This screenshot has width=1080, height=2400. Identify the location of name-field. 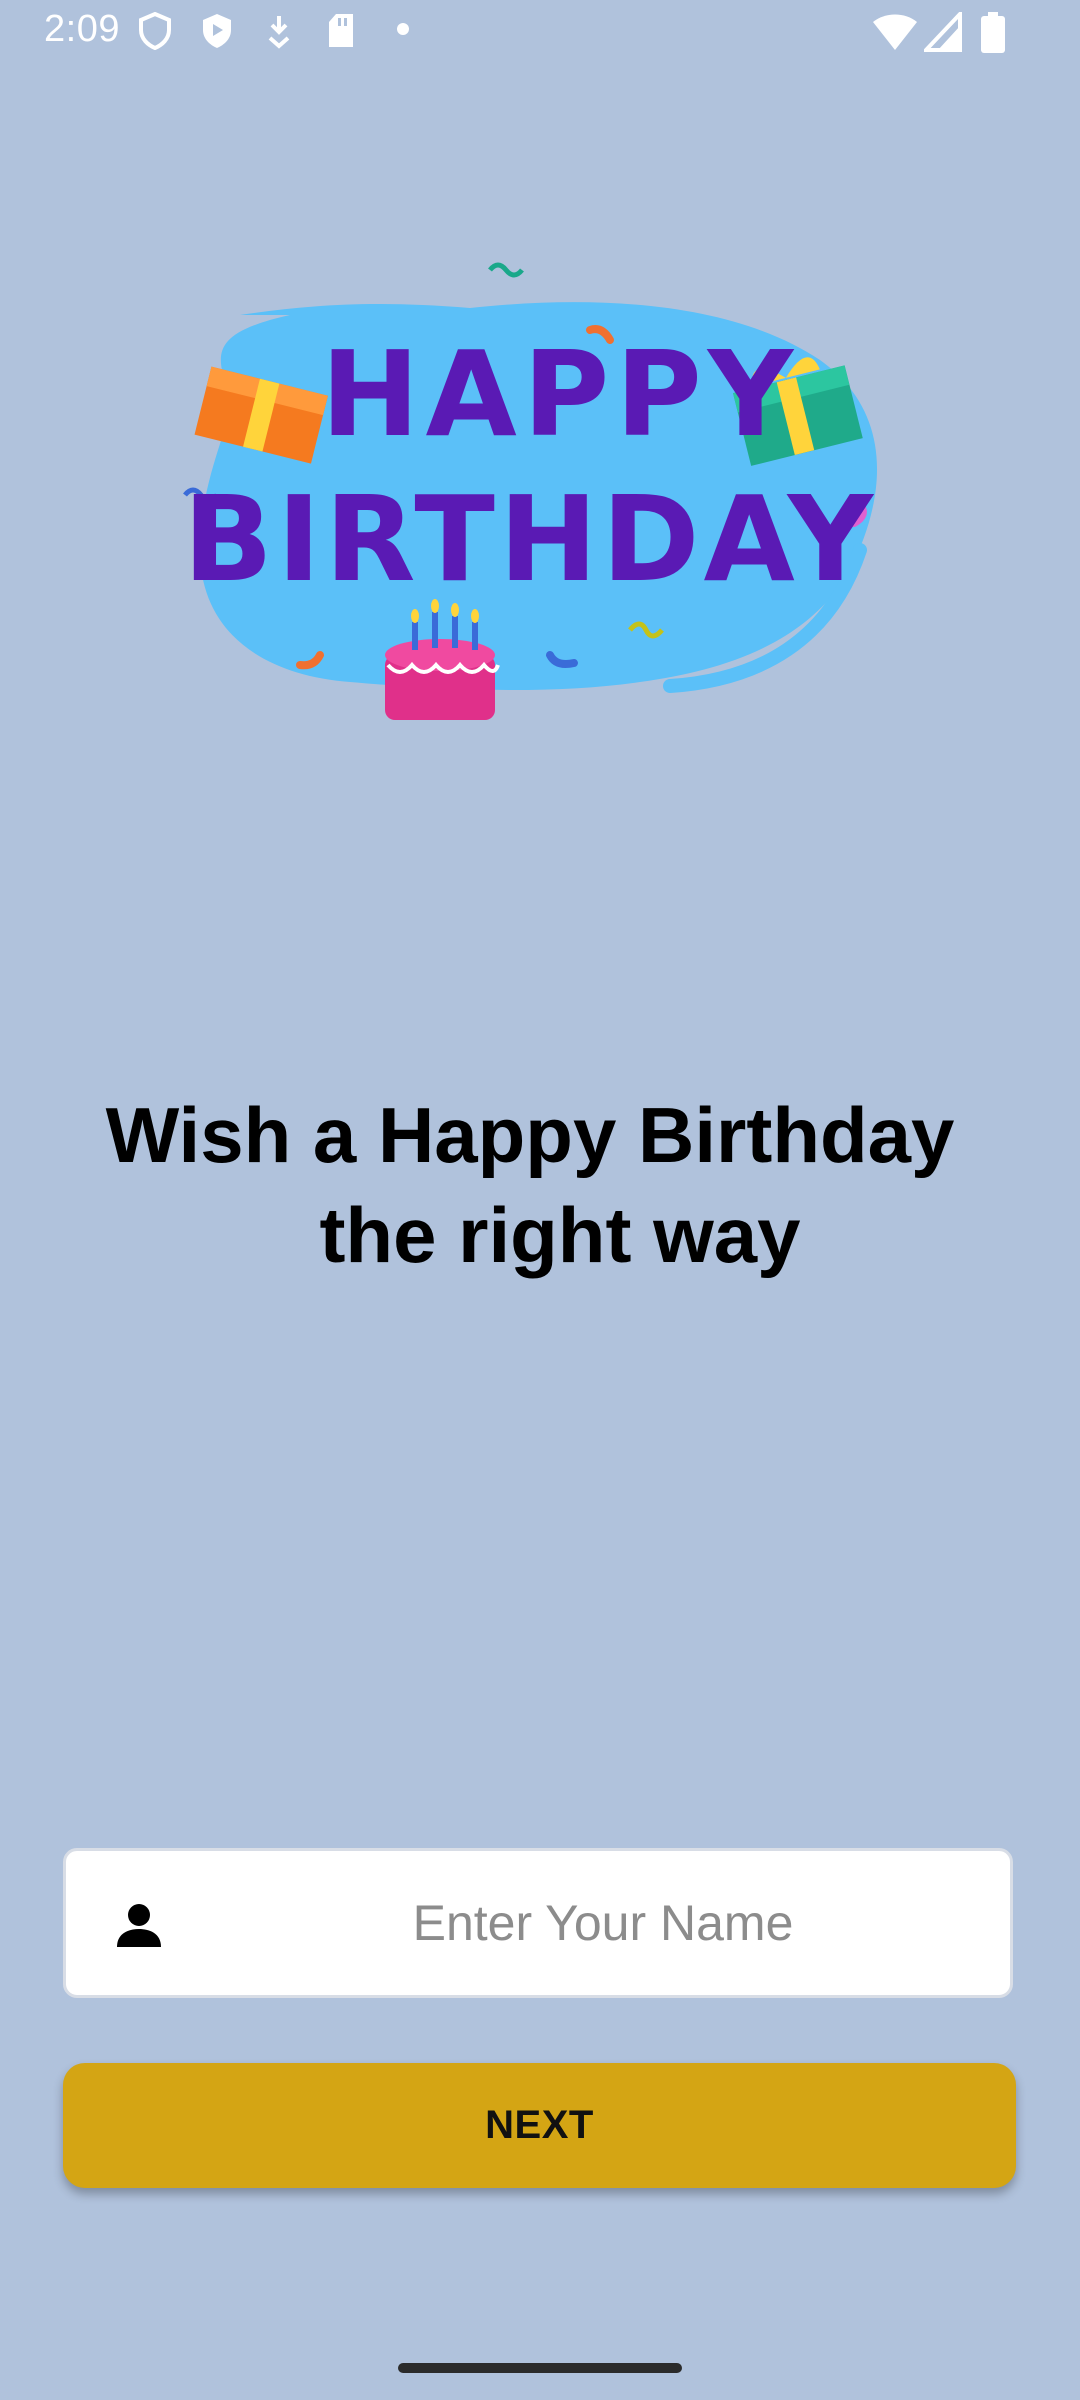
(538, 1923).